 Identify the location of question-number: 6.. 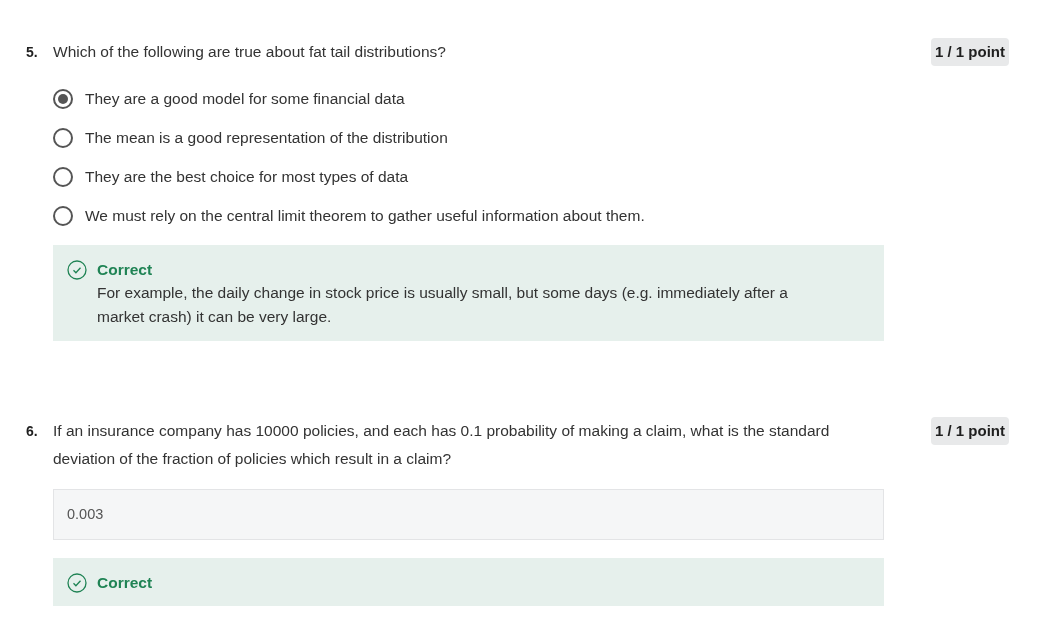
(32, 431).